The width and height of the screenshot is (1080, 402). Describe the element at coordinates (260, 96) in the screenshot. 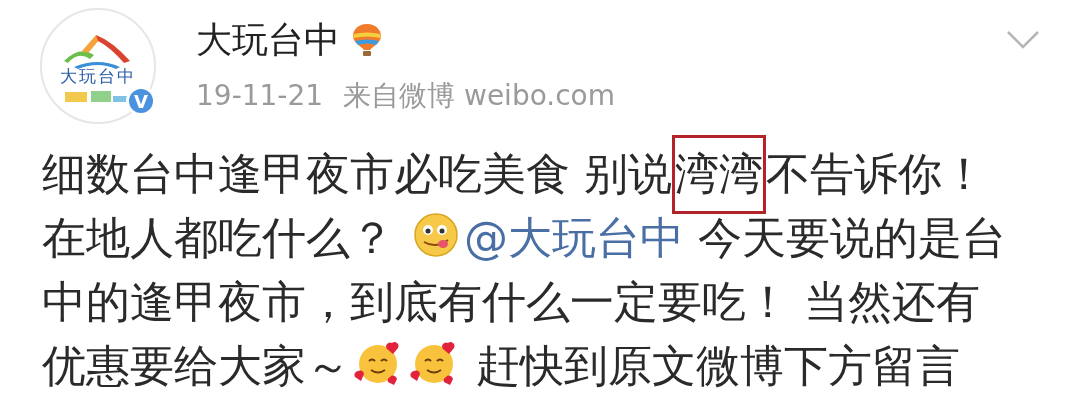

I see `post-date: 19-11-21` at that location.